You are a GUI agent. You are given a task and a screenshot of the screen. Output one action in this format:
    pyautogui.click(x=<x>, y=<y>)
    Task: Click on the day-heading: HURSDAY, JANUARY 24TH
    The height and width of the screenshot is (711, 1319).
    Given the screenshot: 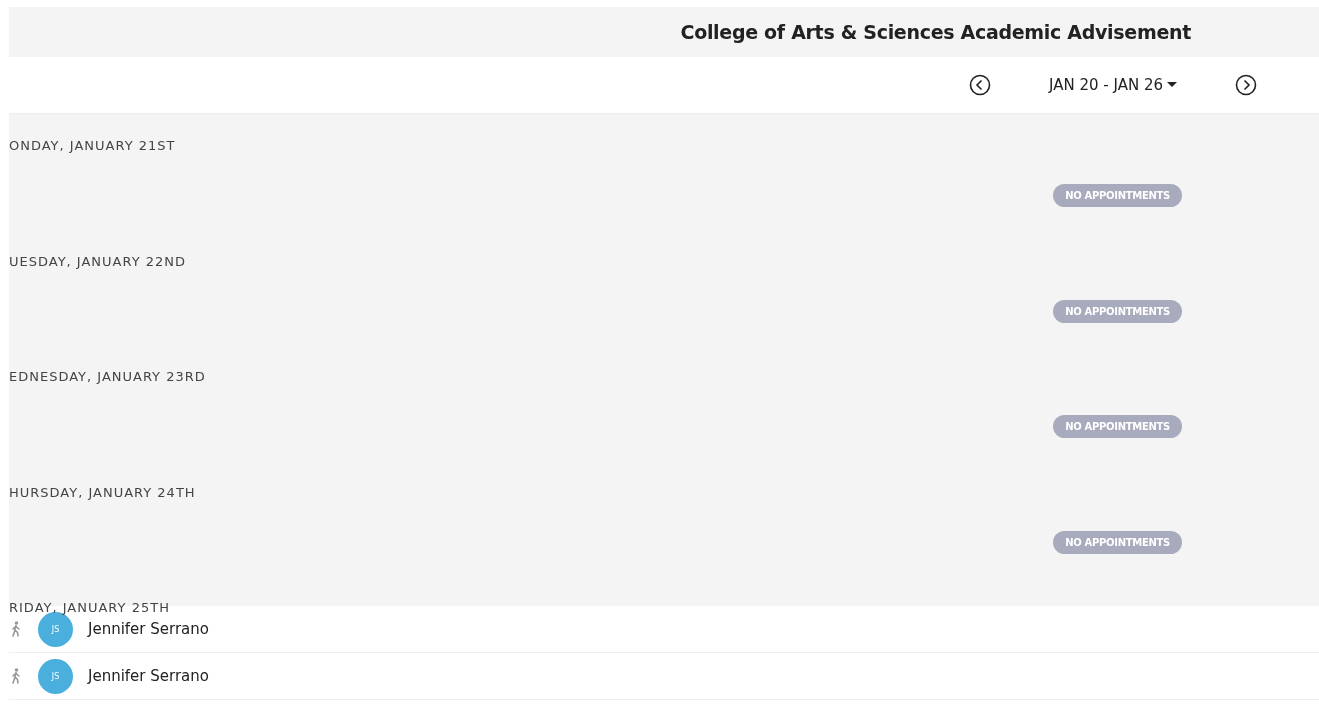 What is the action you would take?
    pyautogui.click(x=103, y=491)
    